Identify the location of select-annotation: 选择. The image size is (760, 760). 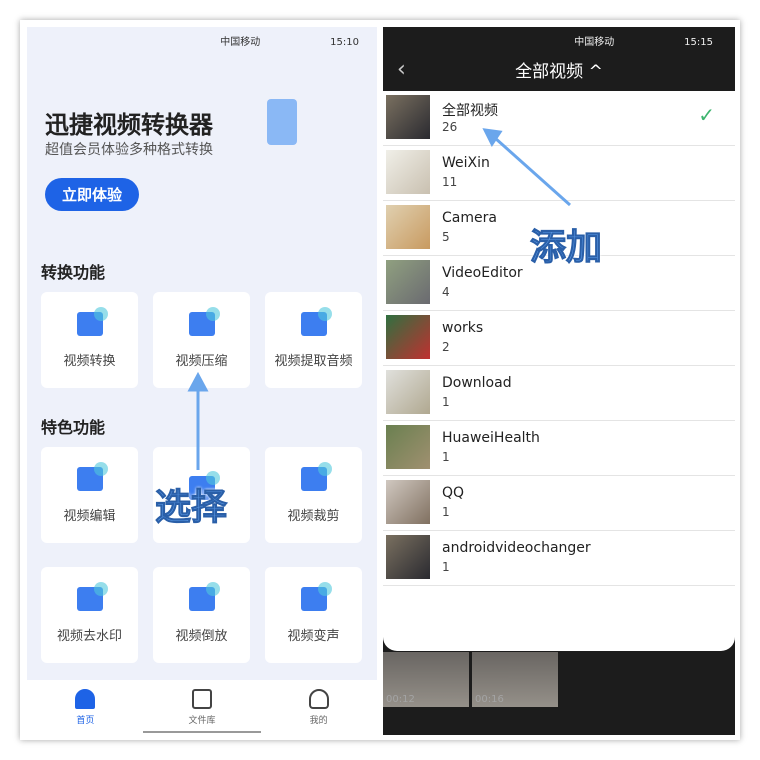
(191, 508).